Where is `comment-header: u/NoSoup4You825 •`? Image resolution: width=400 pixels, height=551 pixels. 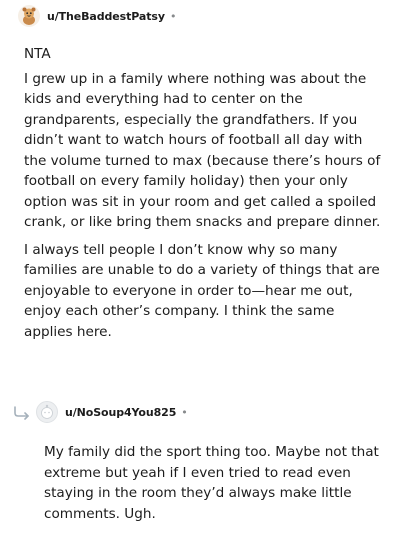
comment-header: u/NoSoup4You825 • is located at coordinates (200, 412).